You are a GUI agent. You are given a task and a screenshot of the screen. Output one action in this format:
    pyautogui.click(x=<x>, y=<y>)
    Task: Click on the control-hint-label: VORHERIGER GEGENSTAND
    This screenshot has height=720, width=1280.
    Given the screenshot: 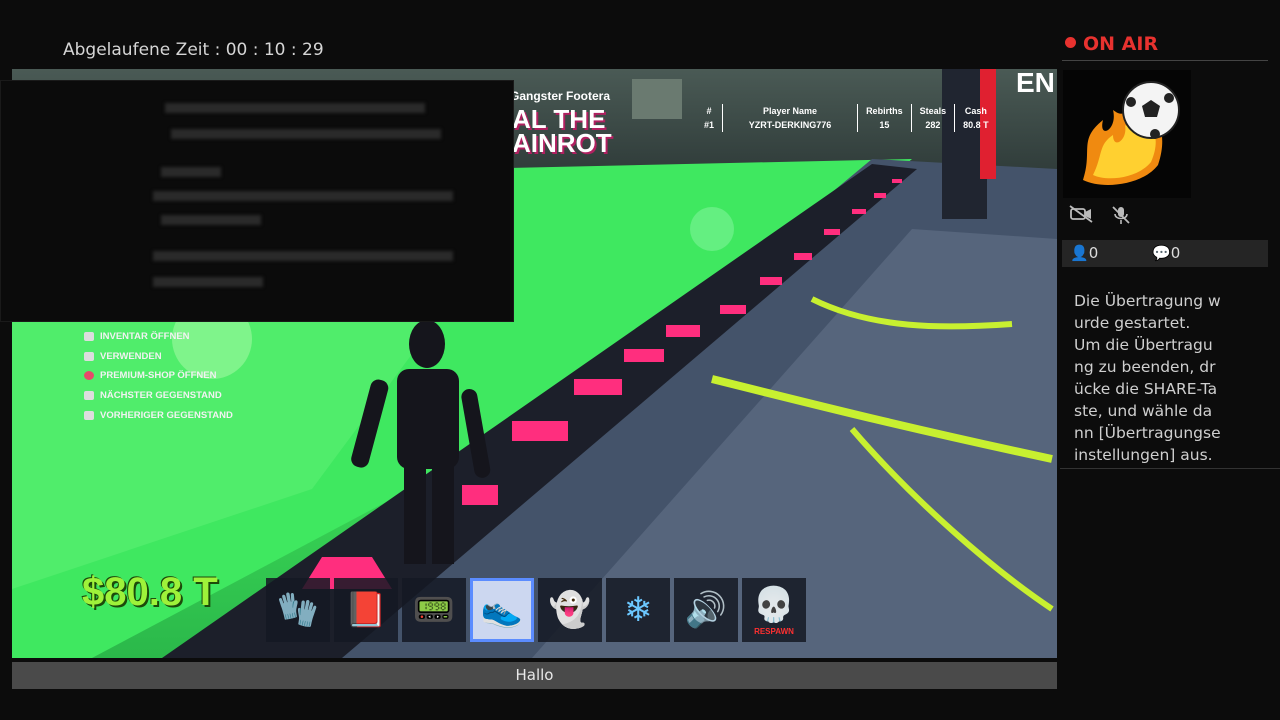 What is the action you would take?
    pyautogui.click(x=166, y=415)
    